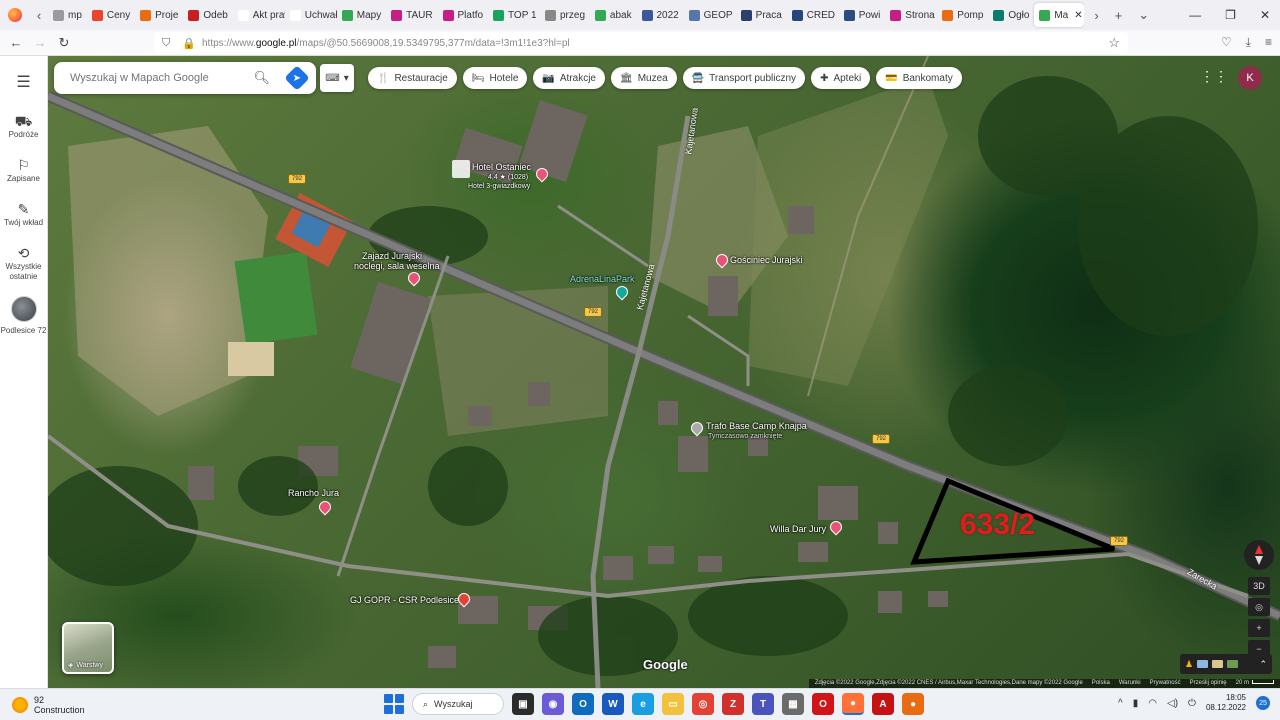 Image resolution: width=1280 pixels, height=720 pixels. I want to click on my-location-icon: ◎, so click(1259, 607).